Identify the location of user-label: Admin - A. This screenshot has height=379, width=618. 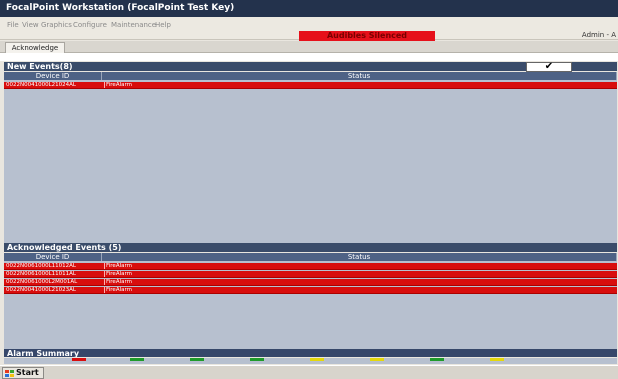
(598, 35).